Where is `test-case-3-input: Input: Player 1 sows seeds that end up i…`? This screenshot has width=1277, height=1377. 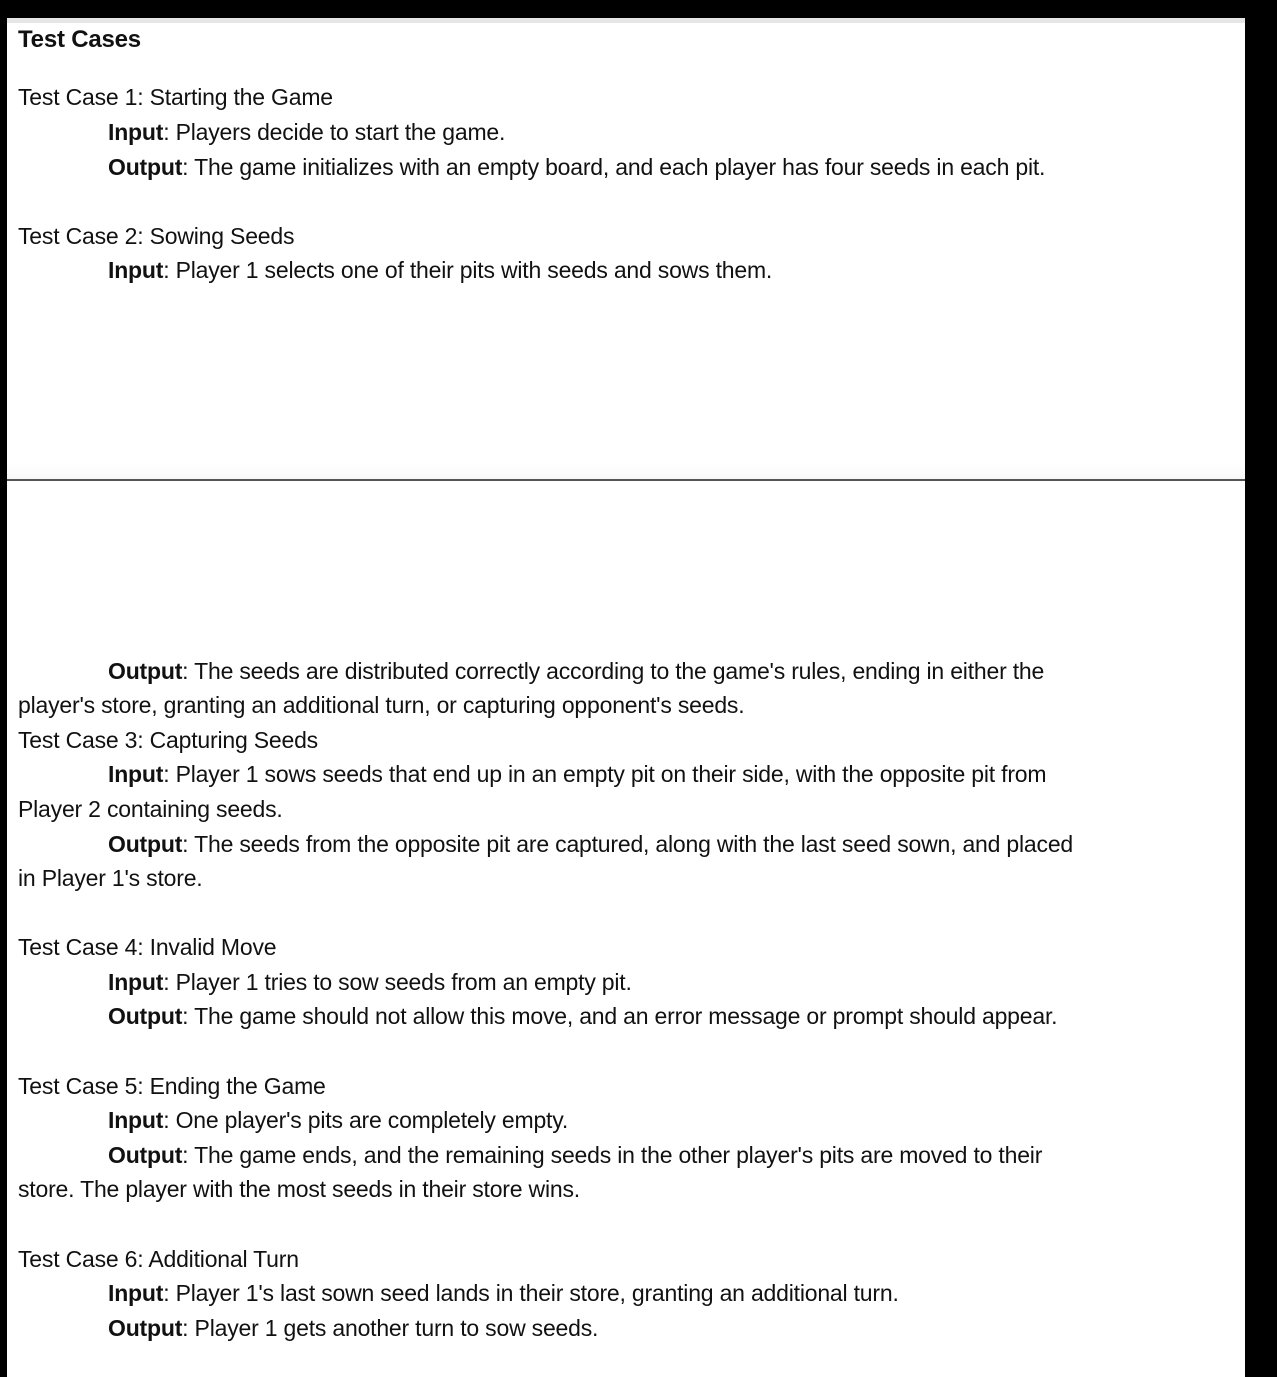 test-case-3-input: Input: Player 1 sows seeds that end up i… is located at coordinates (577, 774).